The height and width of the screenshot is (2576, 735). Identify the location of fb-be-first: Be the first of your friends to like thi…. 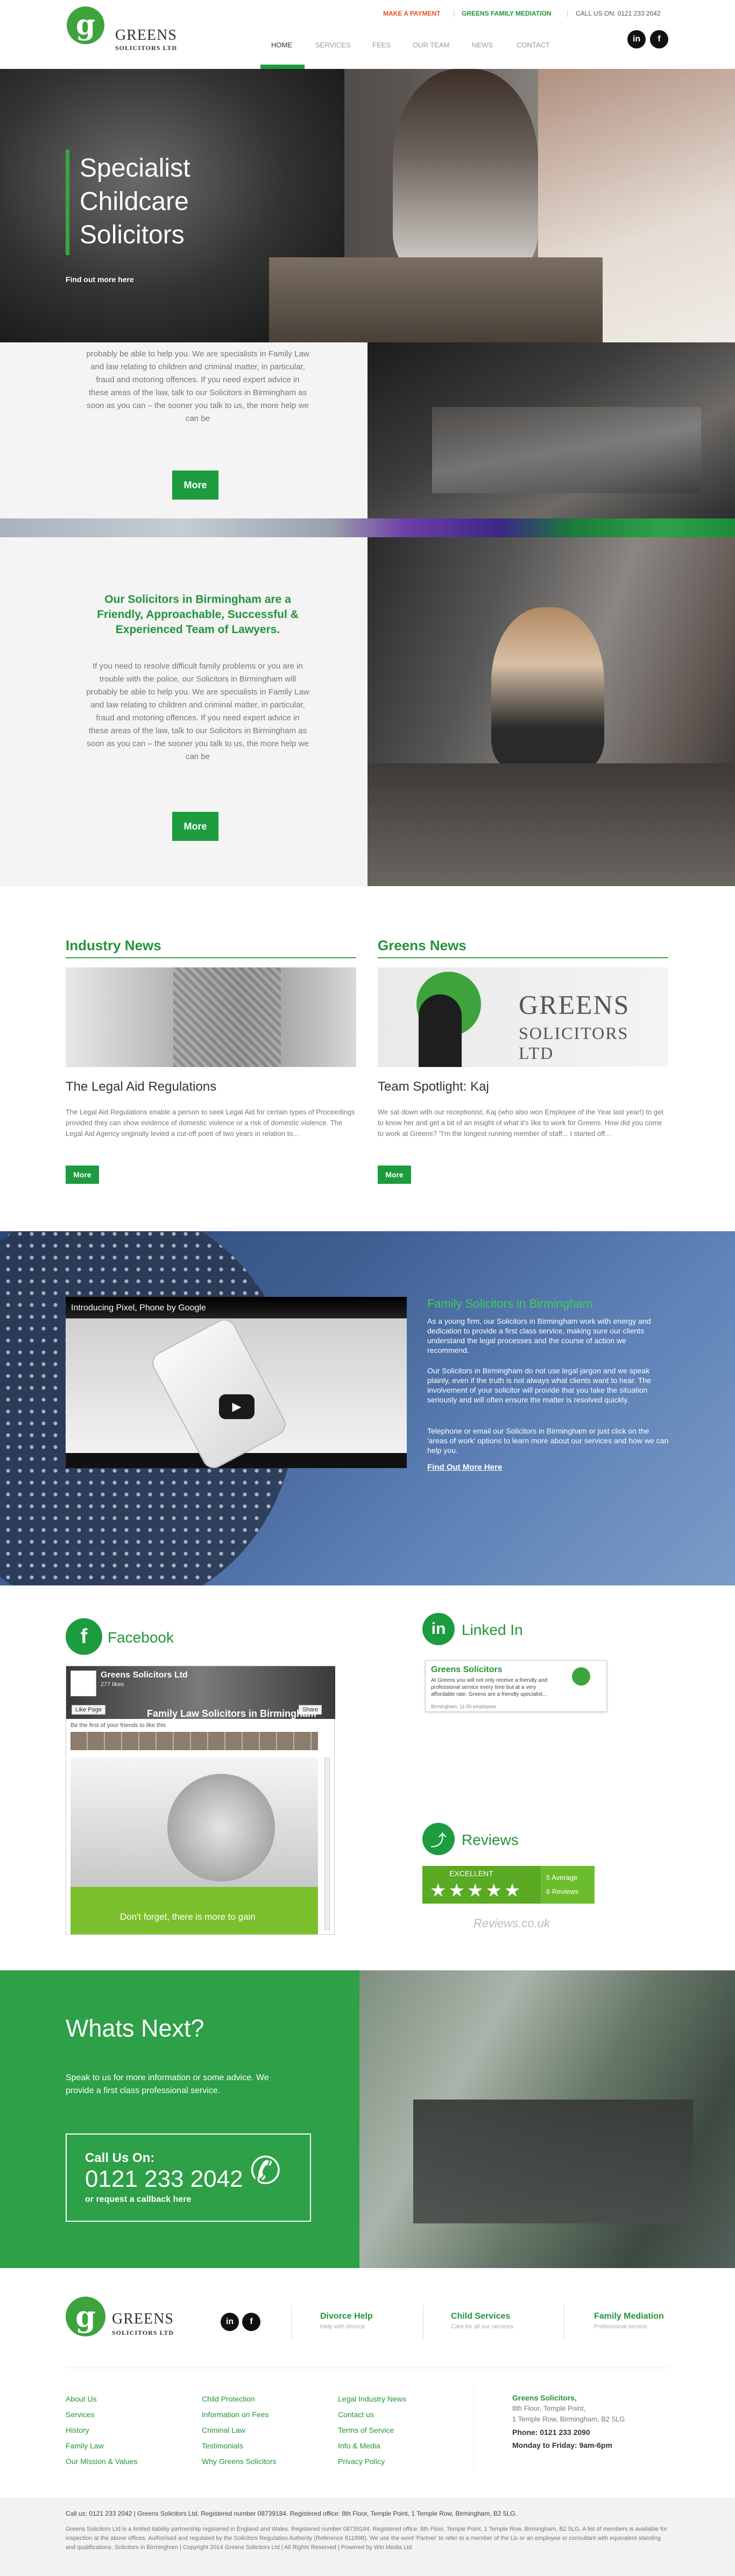
(118, 1725).